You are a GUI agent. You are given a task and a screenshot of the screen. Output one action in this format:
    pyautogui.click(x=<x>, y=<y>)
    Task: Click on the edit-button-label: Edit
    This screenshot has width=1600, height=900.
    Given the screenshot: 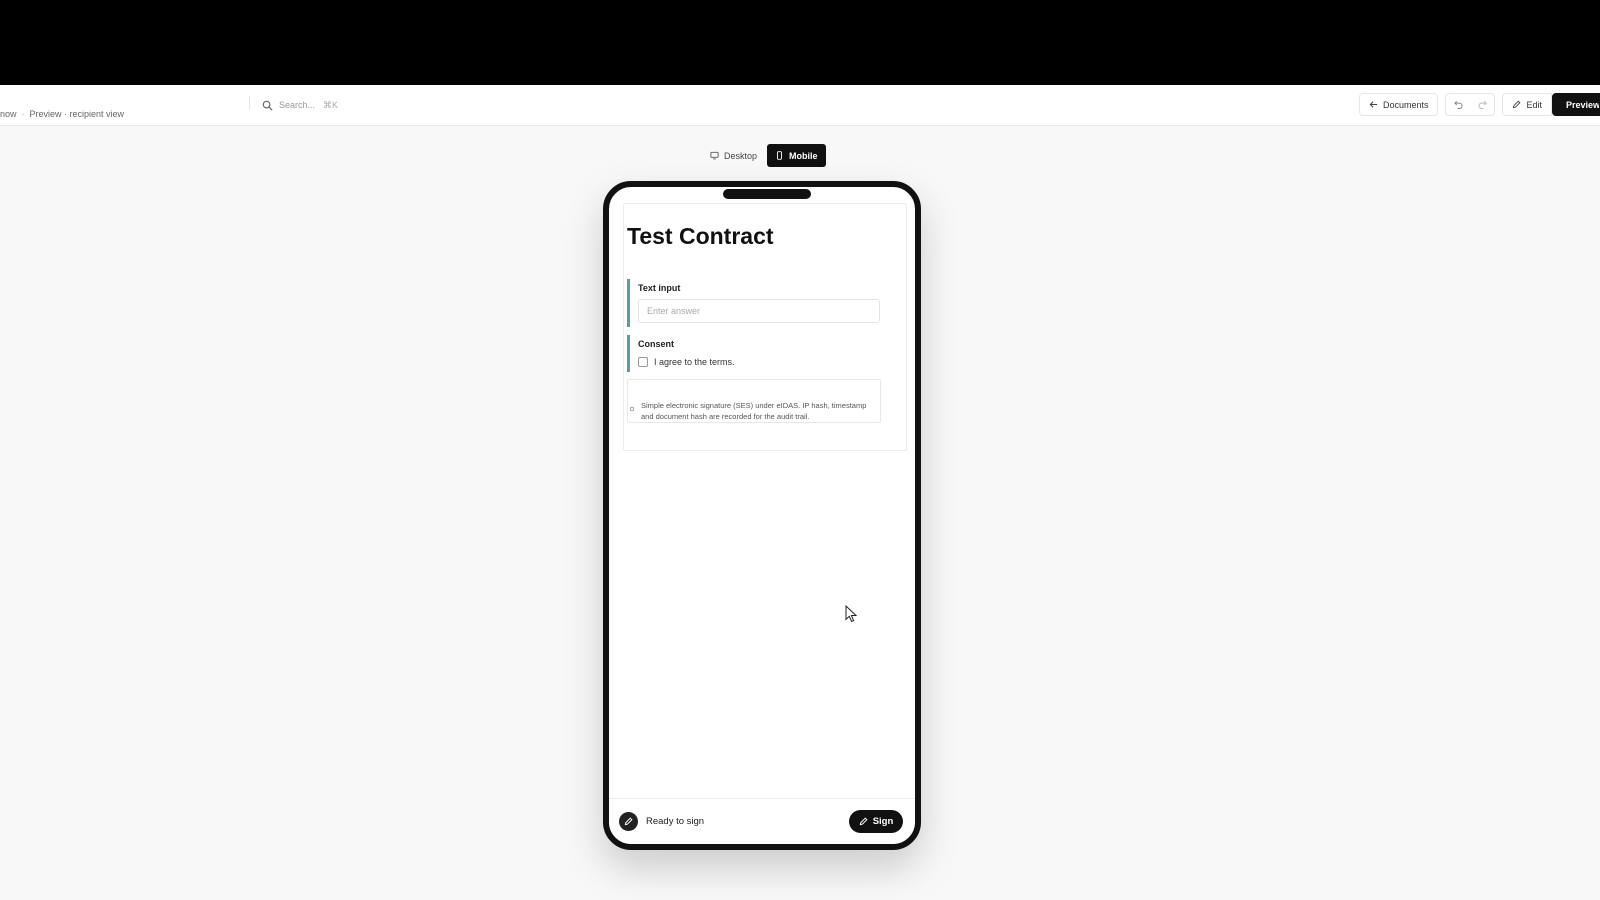 What is the action you would take?
    pyautogui.click(x=1534, y=104)
    